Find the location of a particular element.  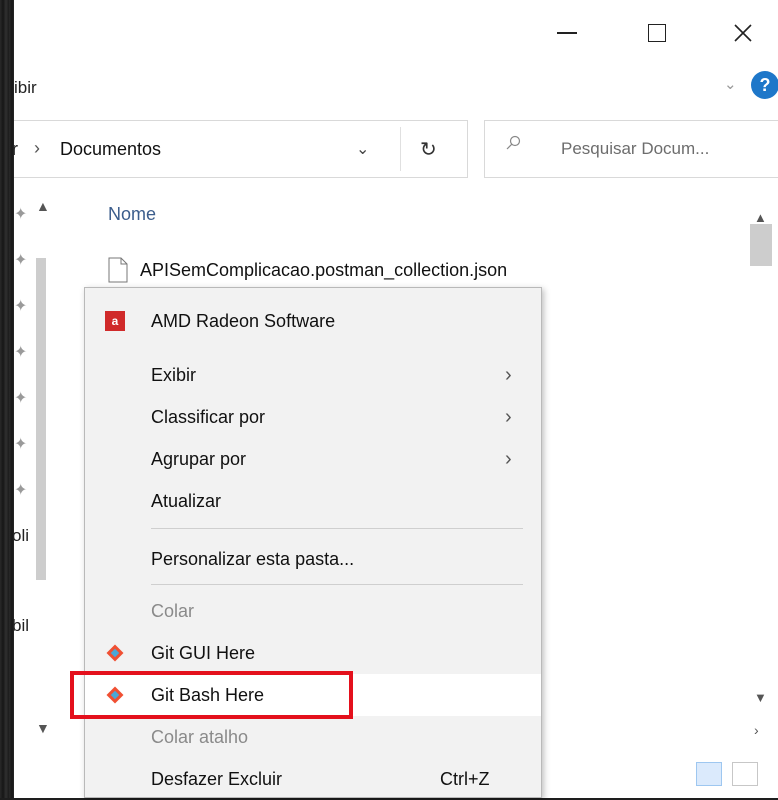

ribbon: ibir ⌄ ? is located at coordinates (396, 89).